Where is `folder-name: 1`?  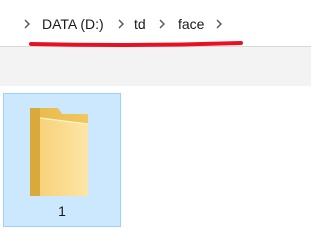
folder-name: 1 is located at coordinates (62, 211).